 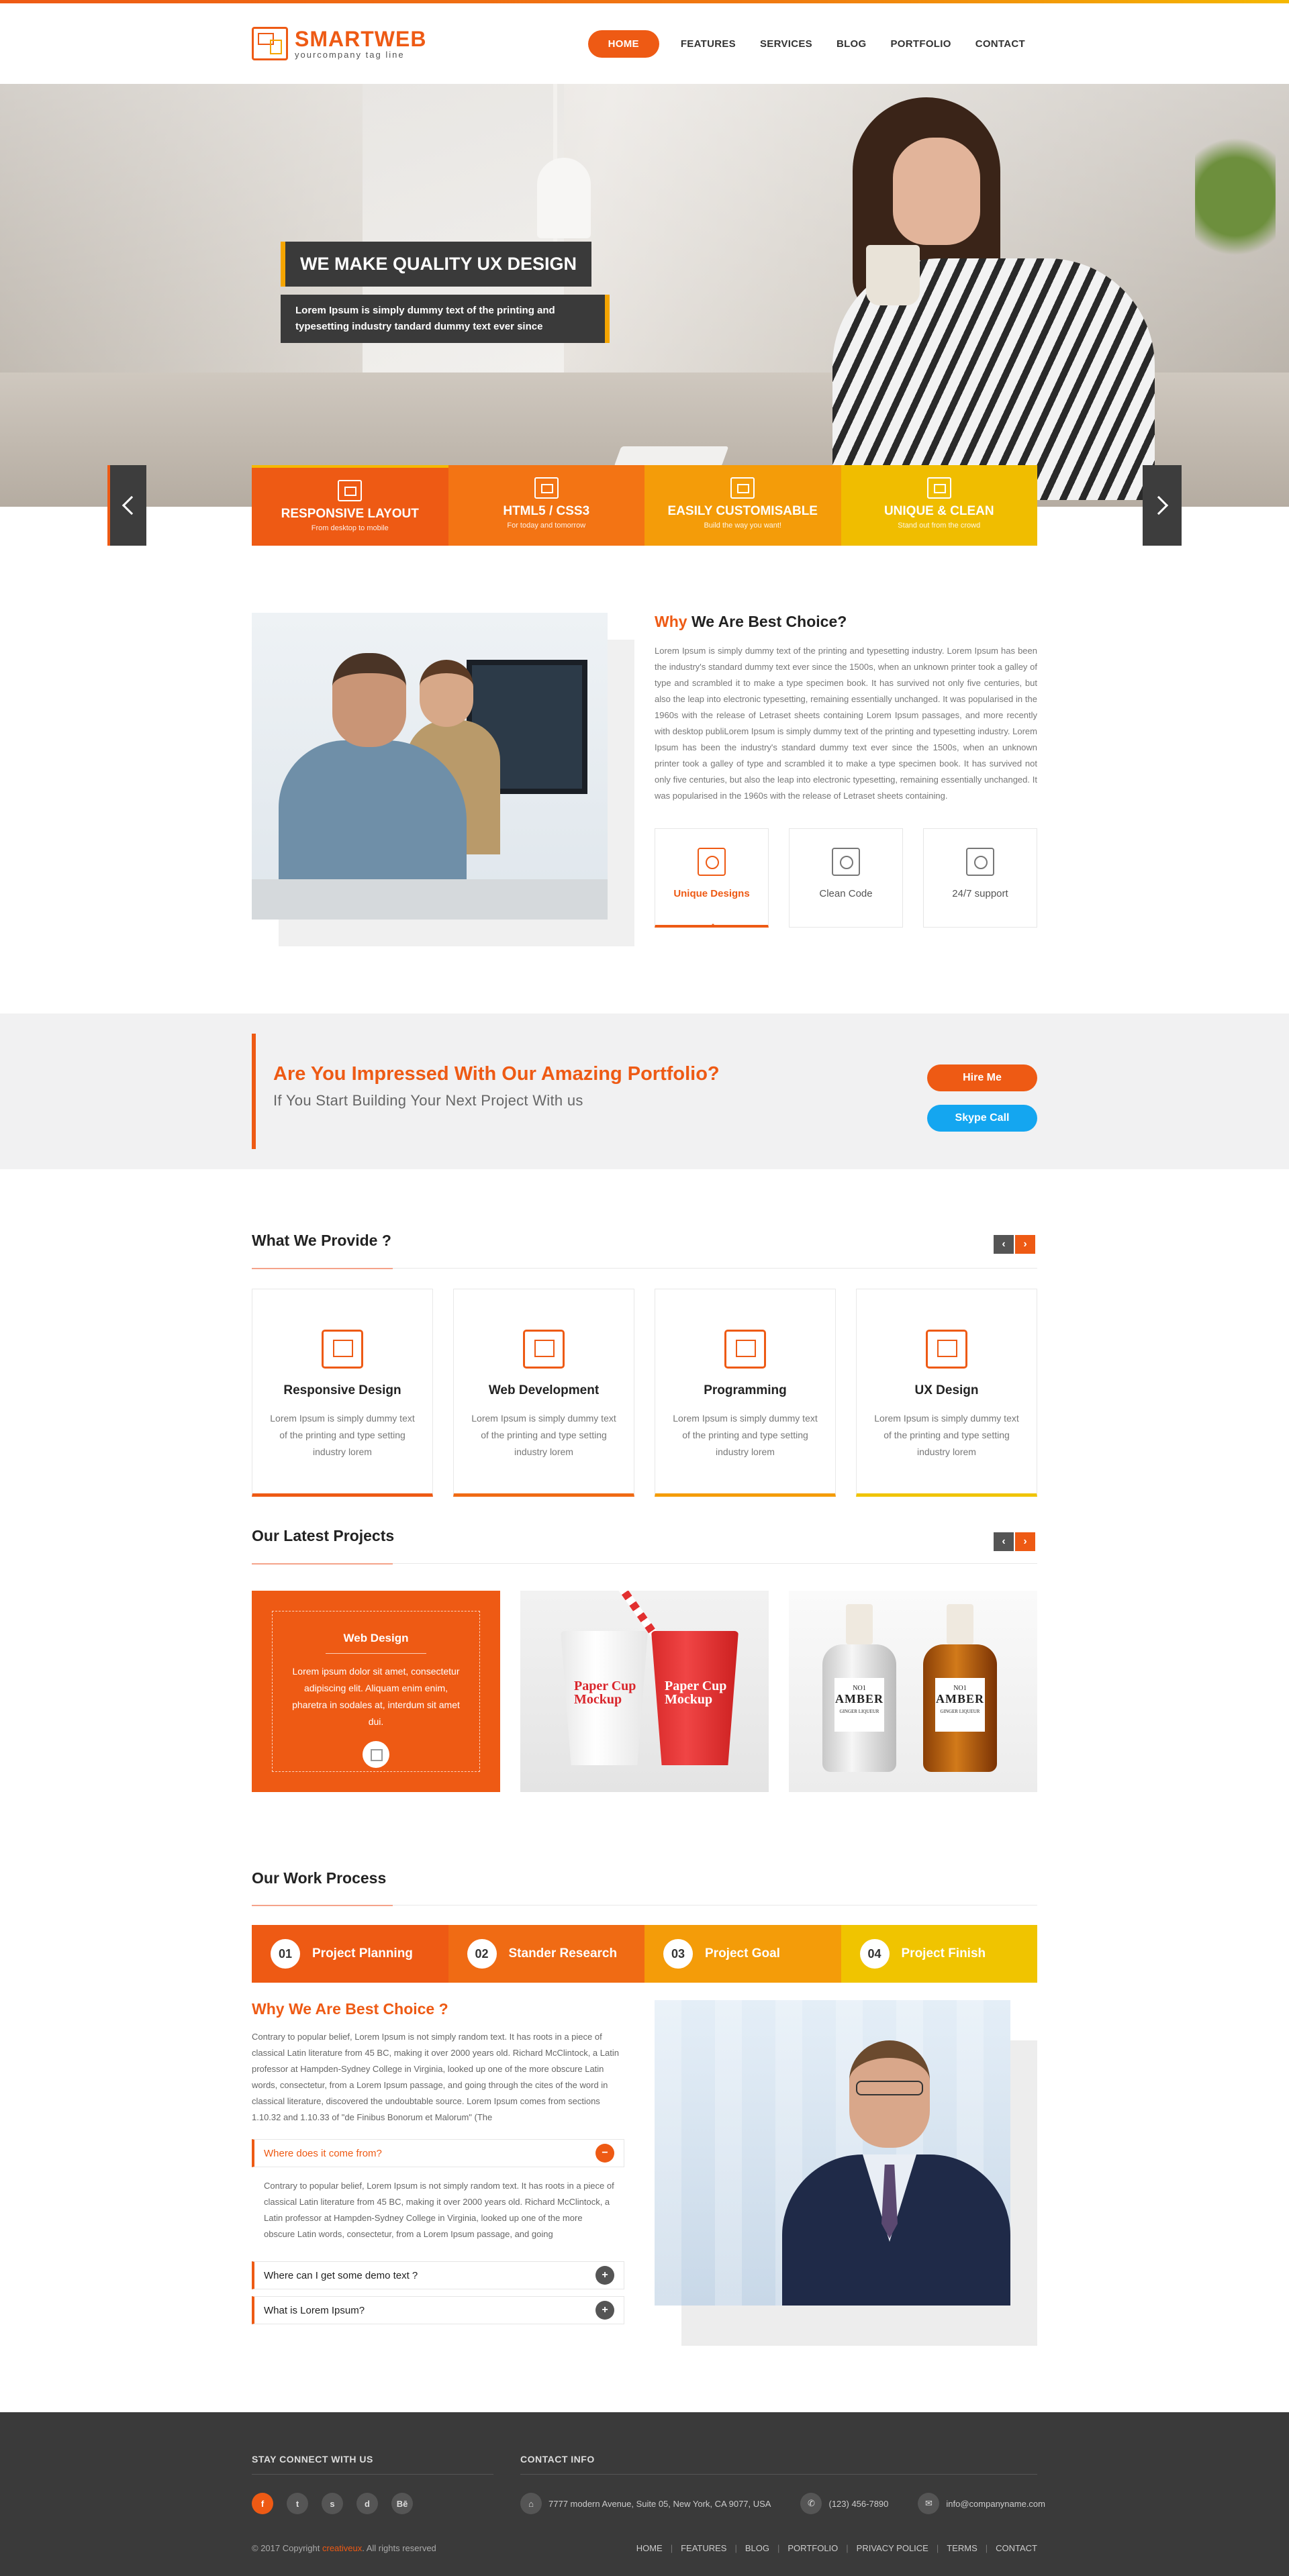 I want to click on projects-next-button: ›, so click(x=1025, y=1541).